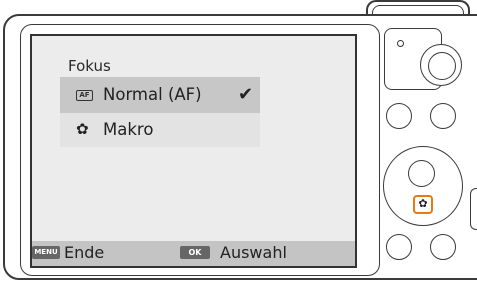  Describe the element at coordinates (160, 130) in the screenshot. I see `menu-item-makro: ✿ Makro` at that location.